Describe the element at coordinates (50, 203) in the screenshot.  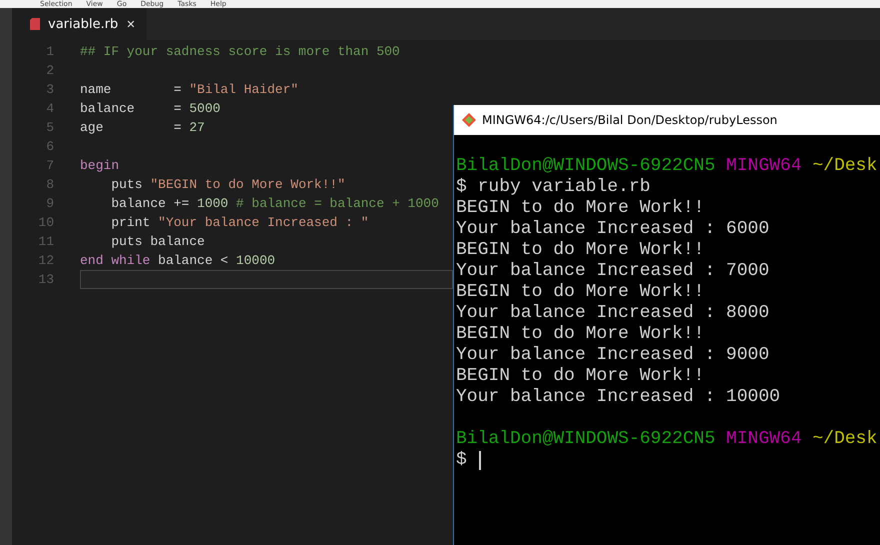
I see `line-number: 9` at that location.